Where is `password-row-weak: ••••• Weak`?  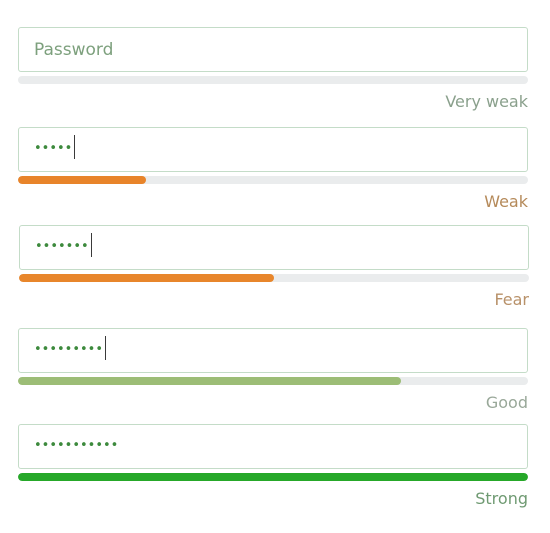 password-row-weak: ••••• Weak is located at coordinates (273, 169).